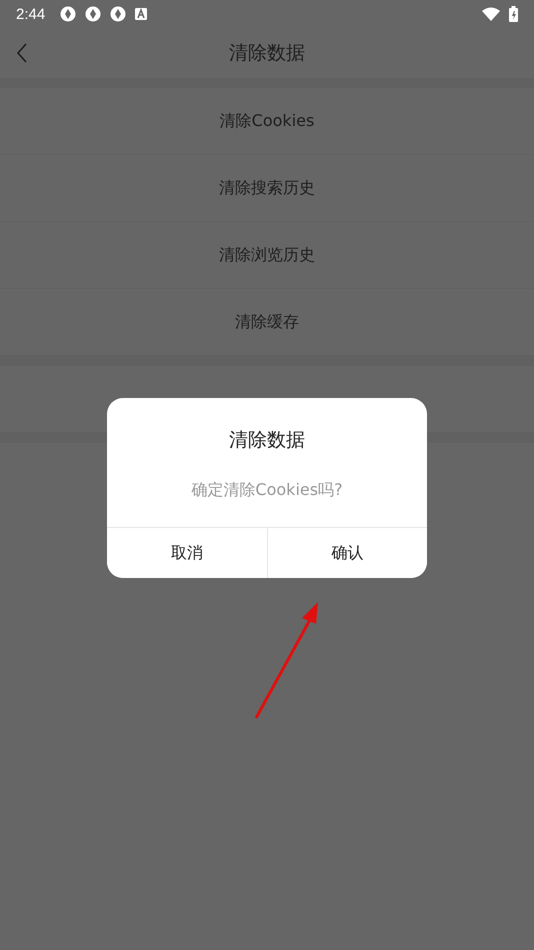 The image size is (534, 950). I want to click on page-title: 清除数据, so click(267, 53).